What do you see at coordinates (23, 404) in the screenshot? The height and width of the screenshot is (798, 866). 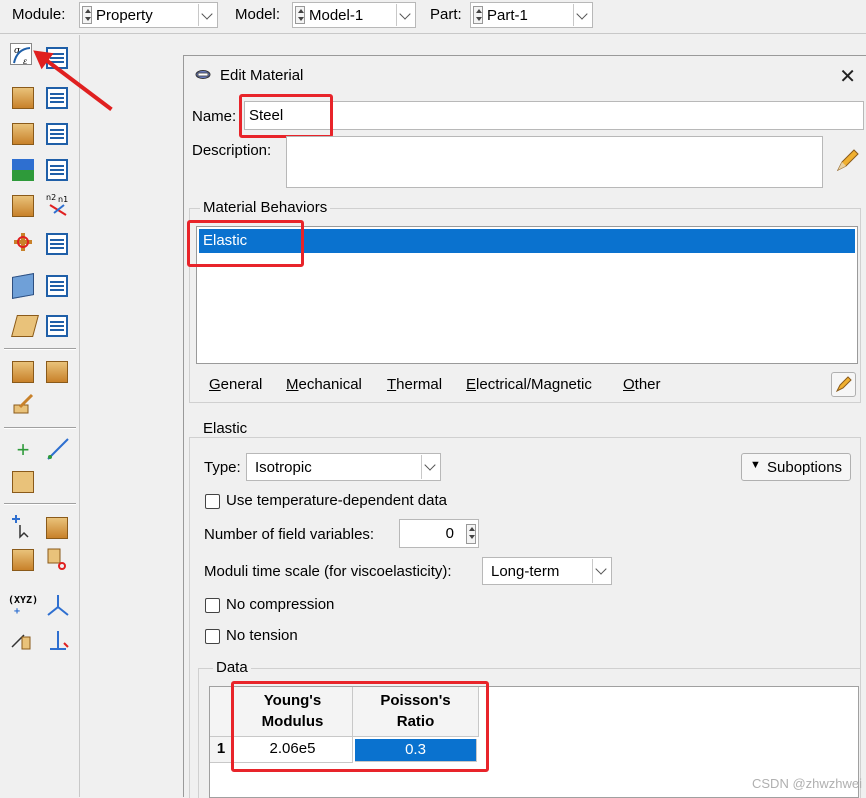 I see `edit-attribute-icon` at bounding box center [23, 404].